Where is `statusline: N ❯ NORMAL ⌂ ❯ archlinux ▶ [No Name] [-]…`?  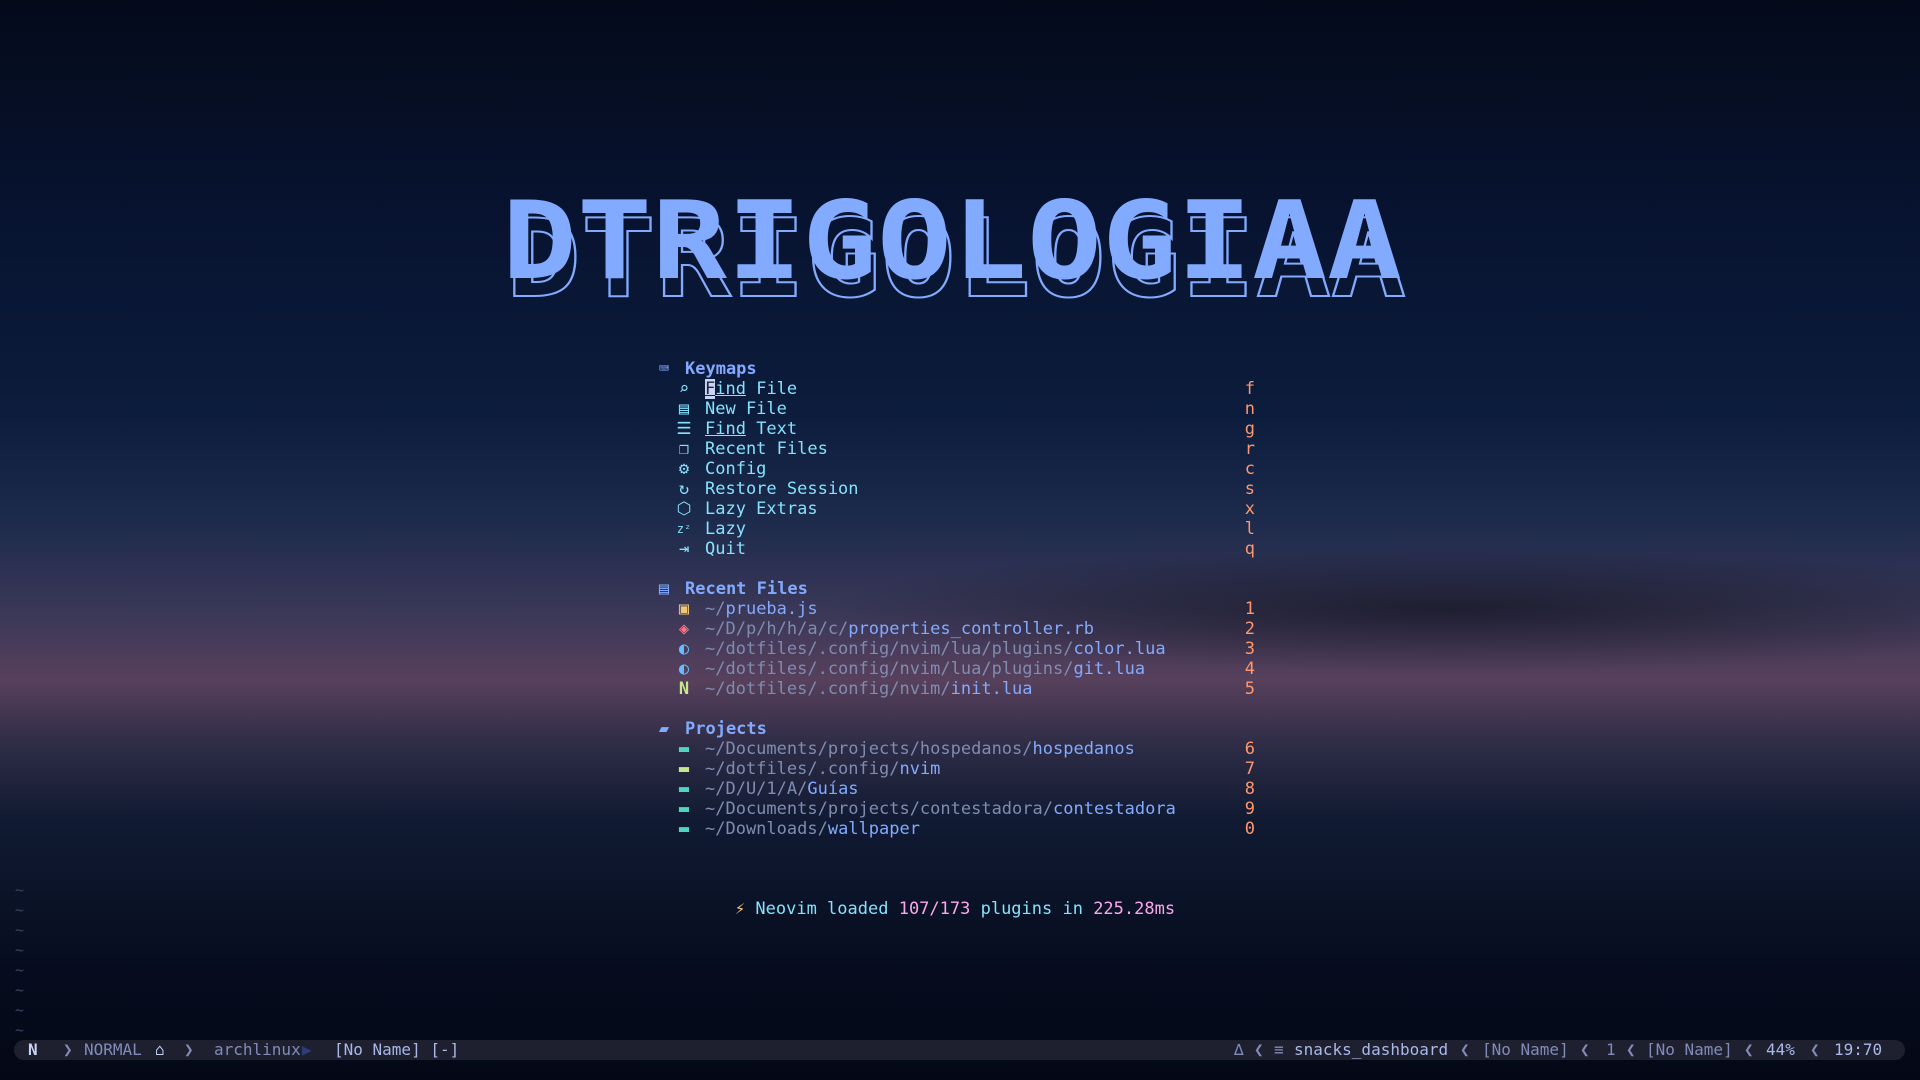 statusline: N ❯ NORMAL ⌂ ❯ archlinux ▶ [No Name] [-]… is located at coordinates (959, 1050).